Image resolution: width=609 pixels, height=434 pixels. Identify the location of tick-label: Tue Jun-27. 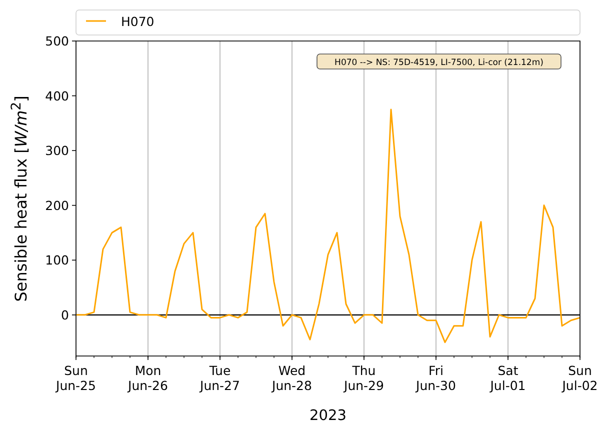
(220, 378).